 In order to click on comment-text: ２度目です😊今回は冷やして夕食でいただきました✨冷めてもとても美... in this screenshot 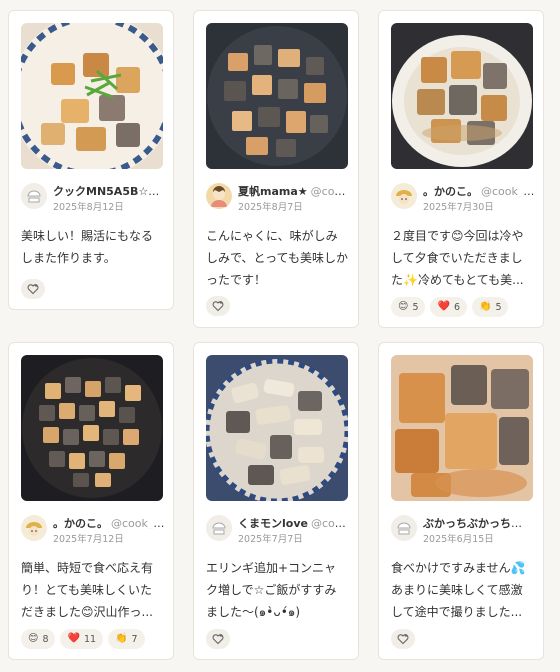, I will do `click(457, 258)`.